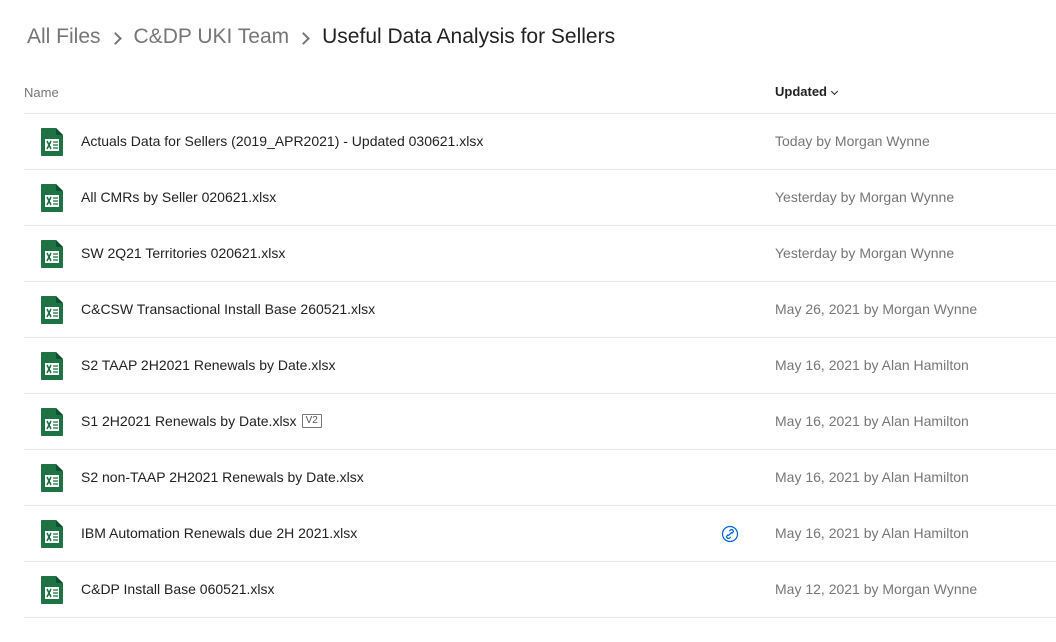 The width and height of the screenshot is (1056, 642). I want to click on updated-info: May 12, 2021 by Morgan Wynne, so click(876, 589).